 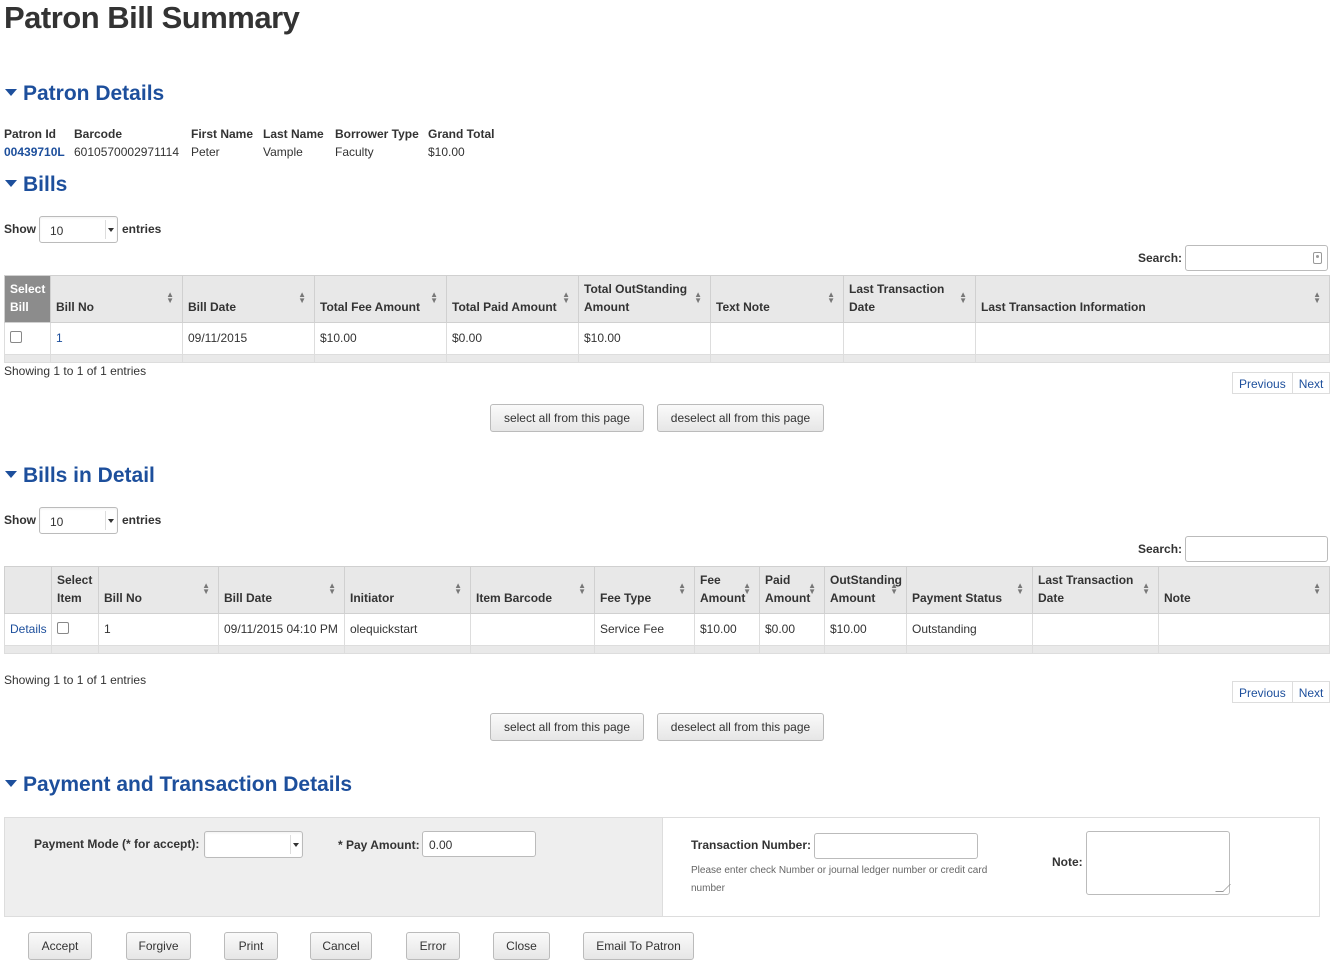 I want to click on email-to-patron-button: Email To Patron, so click(x=638, y=946).